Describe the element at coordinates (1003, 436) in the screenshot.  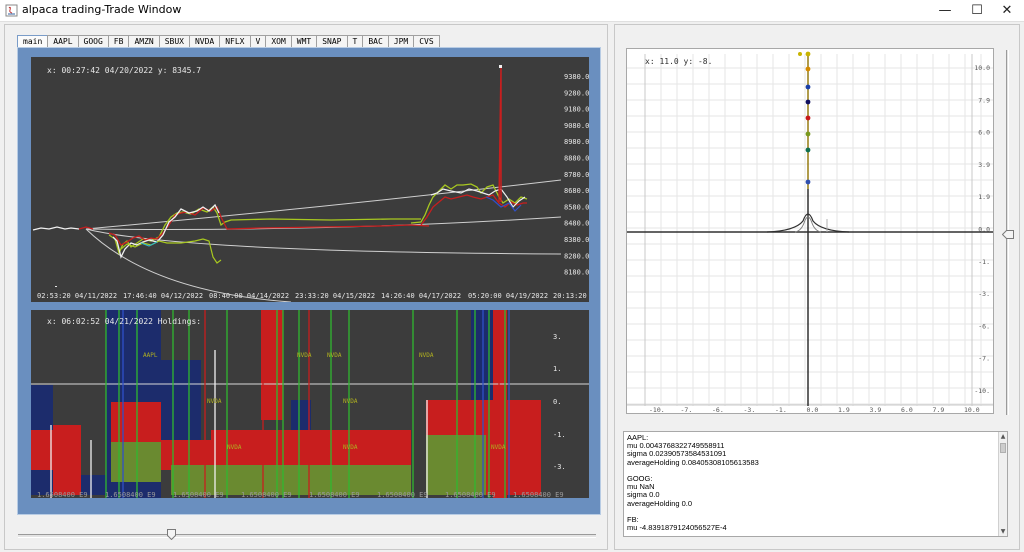
I see `scroll-up-arrow-icon: ▲` at that location.